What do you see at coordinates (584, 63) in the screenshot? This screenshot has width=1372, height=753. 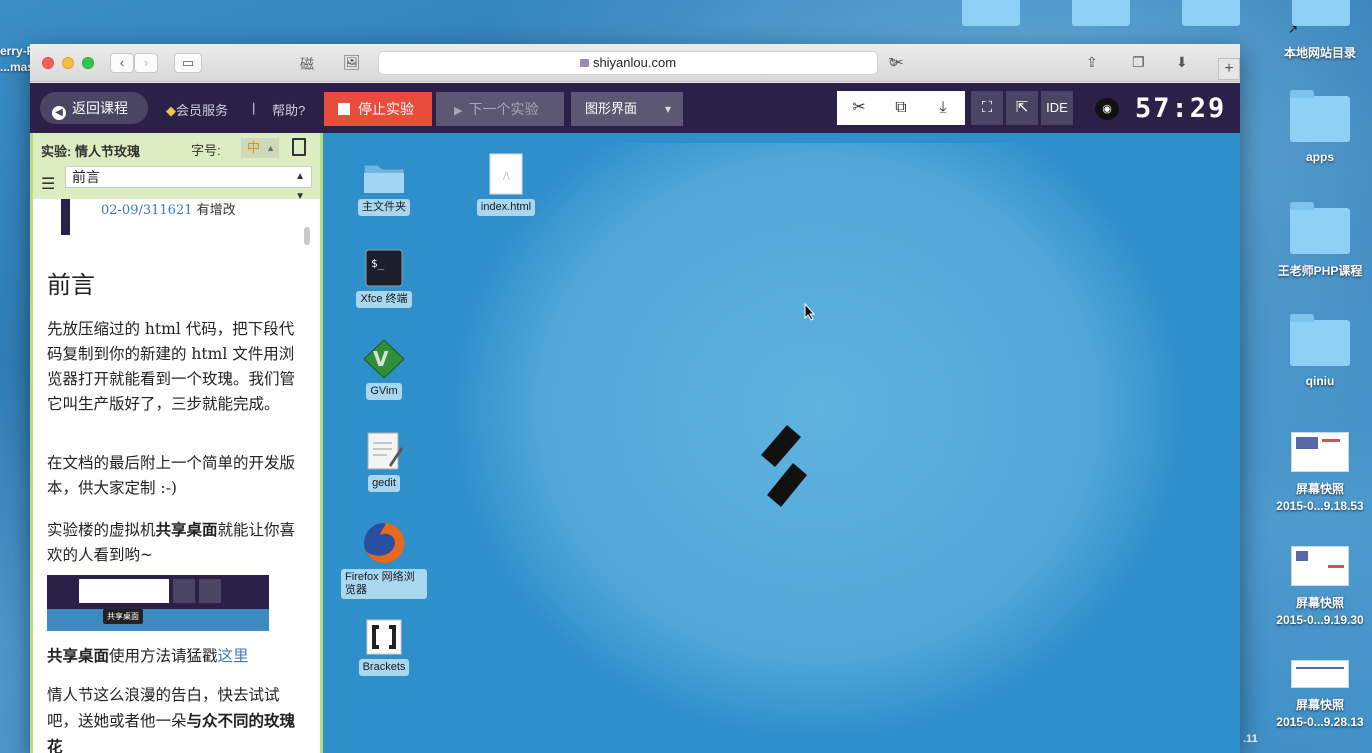 I see `lock-icon` at bounding box center [584, 63].